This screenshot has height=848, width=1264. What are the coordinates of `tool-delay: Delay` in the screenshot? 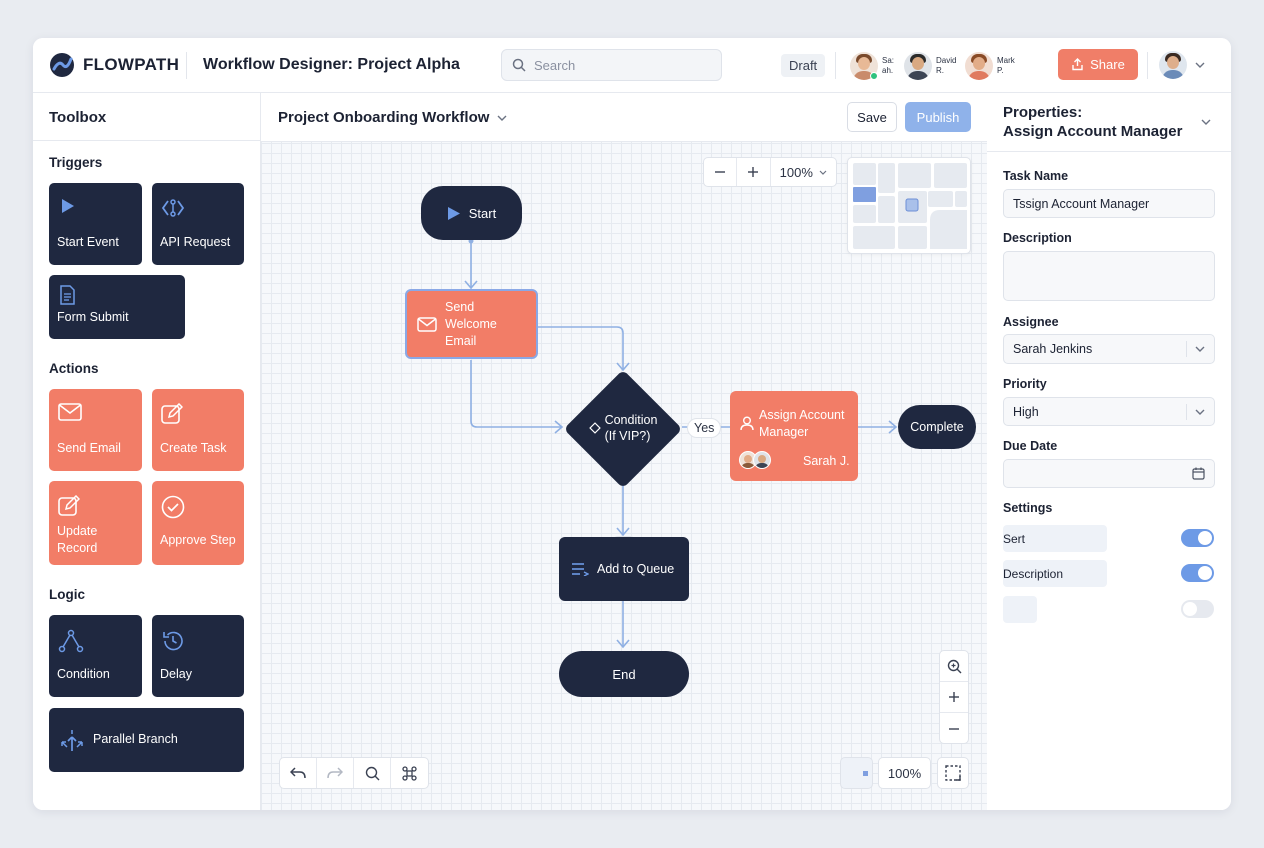 It's located at (198, 656).